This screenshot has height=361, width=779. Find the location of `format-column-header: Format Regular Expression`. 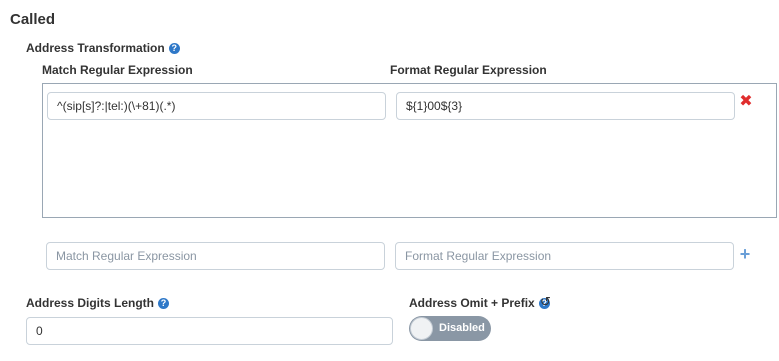

format-column-header: Format Regular Expression is located at coordinates (468, 70).